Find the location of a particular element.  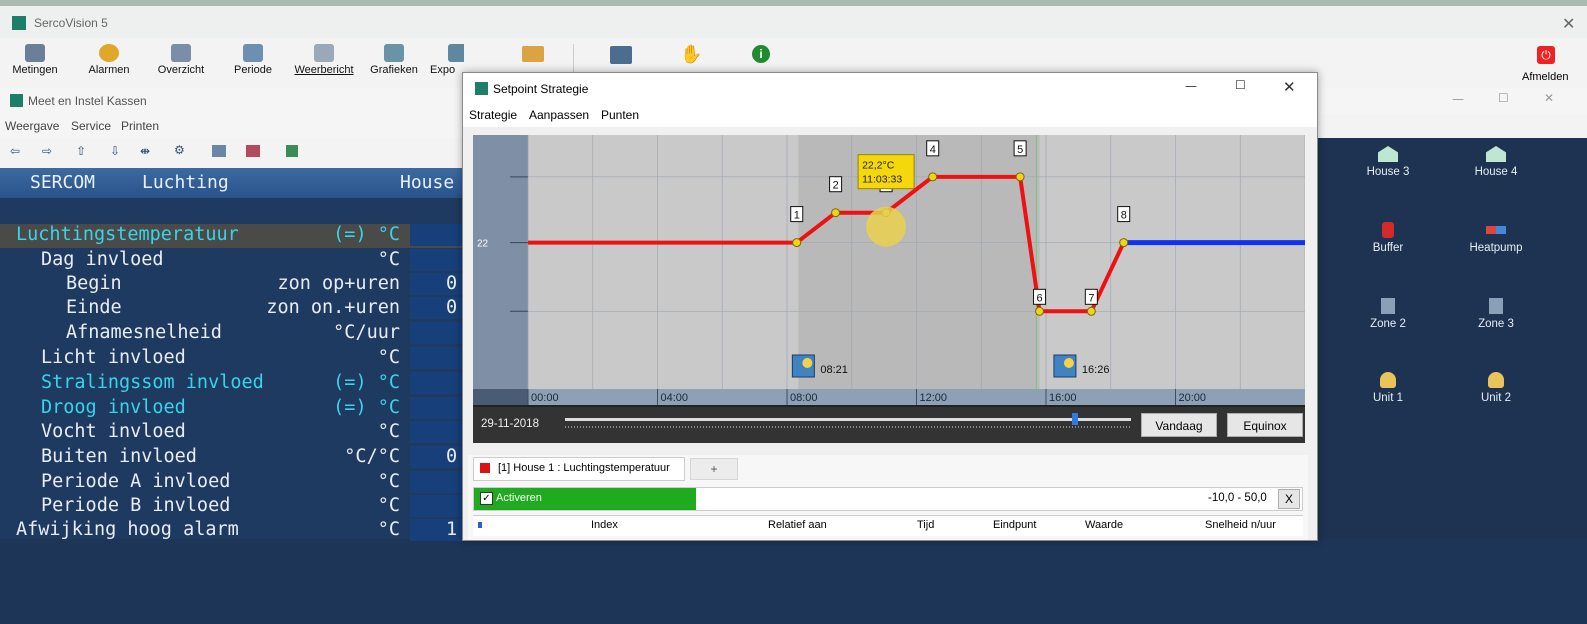

param-label: Afnamesnelheid is located at coordinates (144, 332).